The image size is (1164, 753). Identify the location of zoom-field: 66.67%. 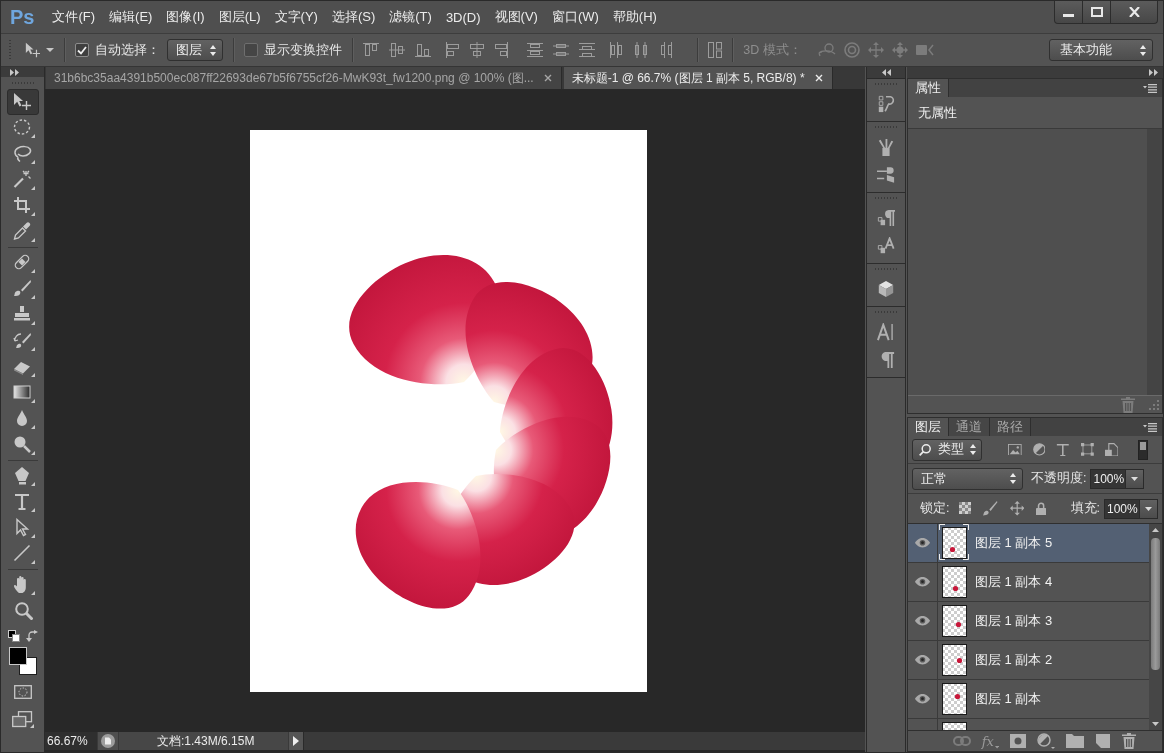
(71, 741).